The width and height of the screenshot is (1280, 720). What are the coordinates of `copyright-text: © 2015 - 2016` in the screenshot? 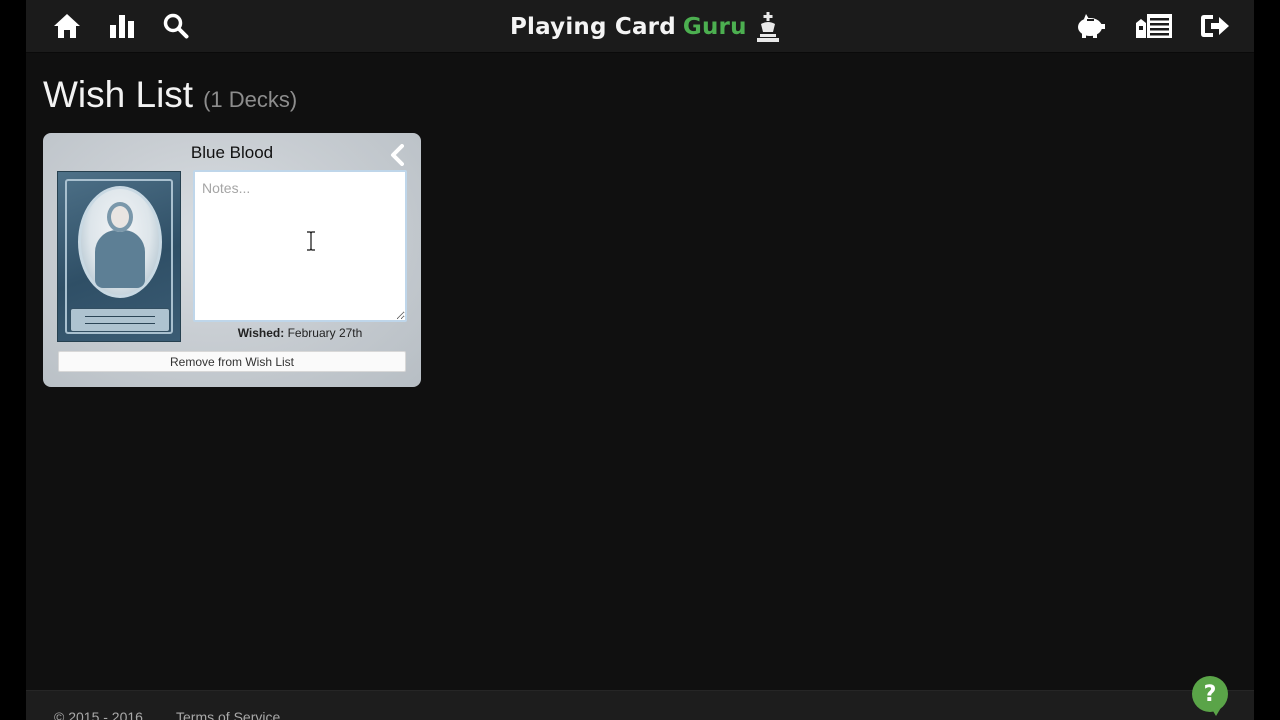 It's located at (98, 714).